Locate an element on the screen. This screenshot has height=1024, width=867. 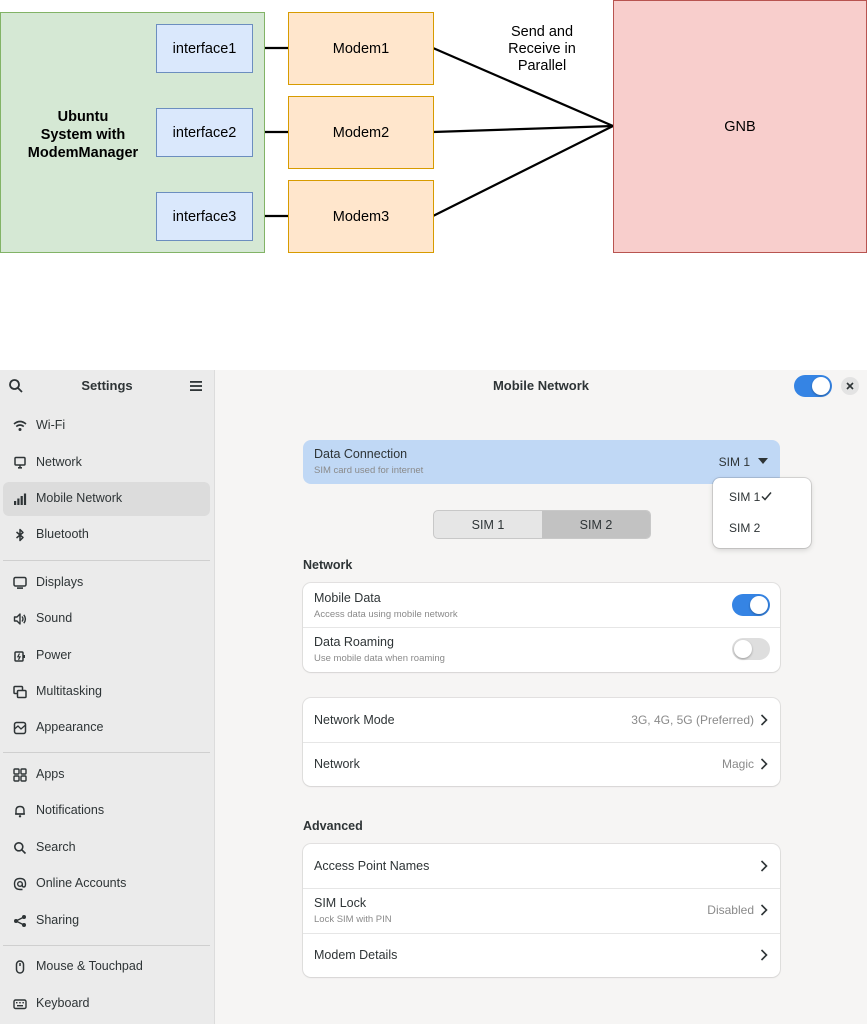
sidebar-item-sound: Sound is located at coordinates (106, 619).